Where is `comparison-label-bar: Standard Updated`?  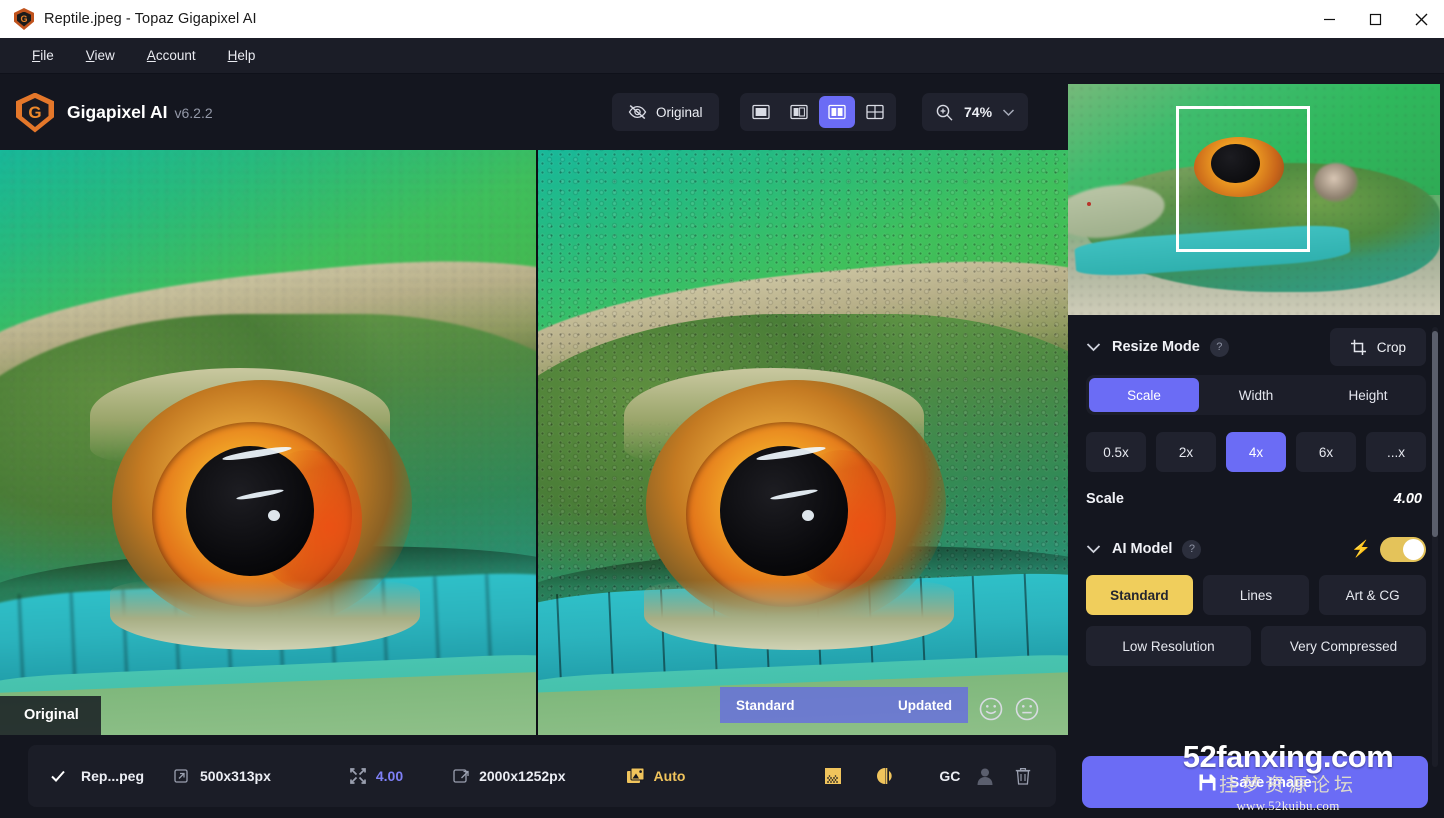
comparison-label-bar: Standard Updated is located at coordinates (844, 705).